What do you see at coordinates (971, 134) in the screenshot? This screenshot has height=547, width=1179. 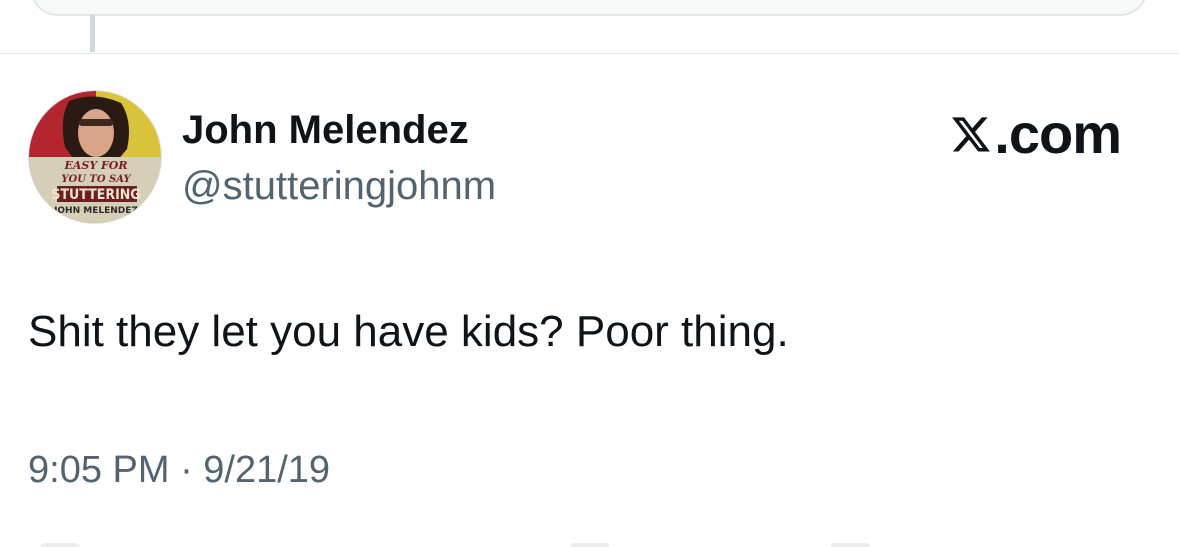 I see `x-logo-icon` at bounding box center [971, 134].